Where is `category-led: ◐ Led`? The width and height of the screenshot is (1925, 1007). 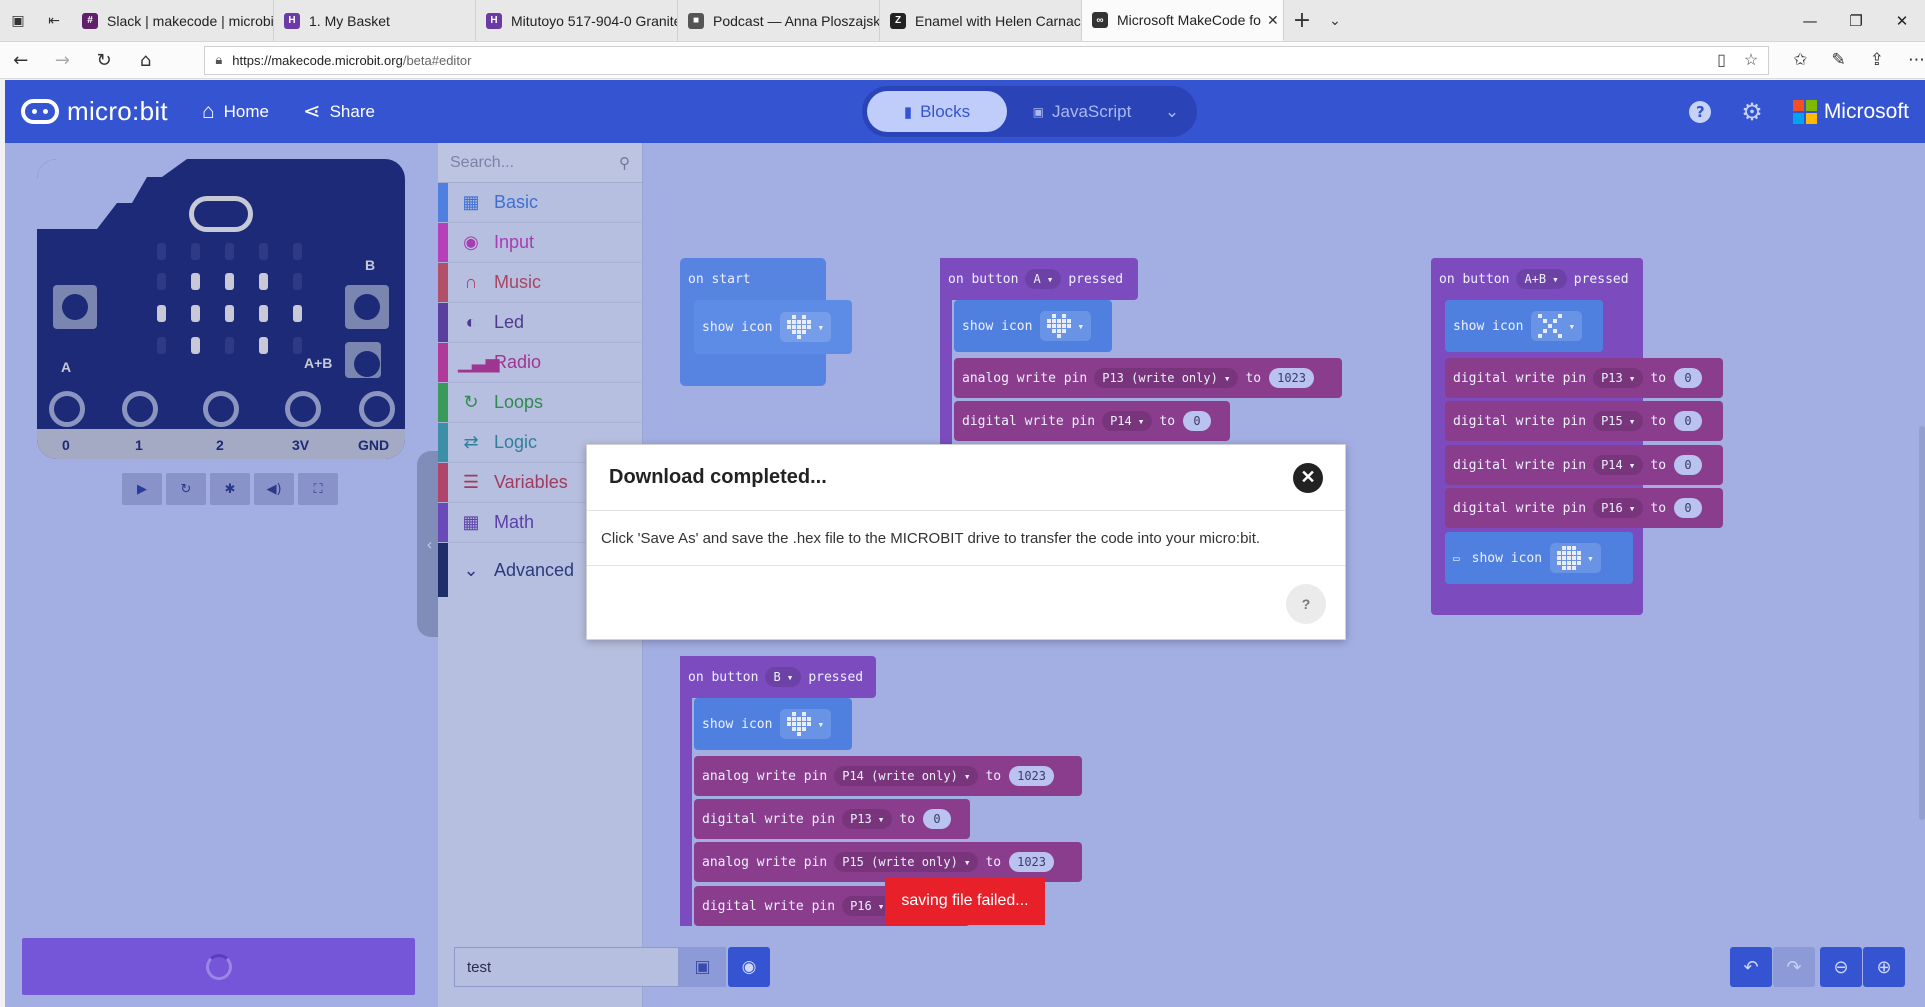 category-led: ◐ Led is located at coordinates (540, 323).